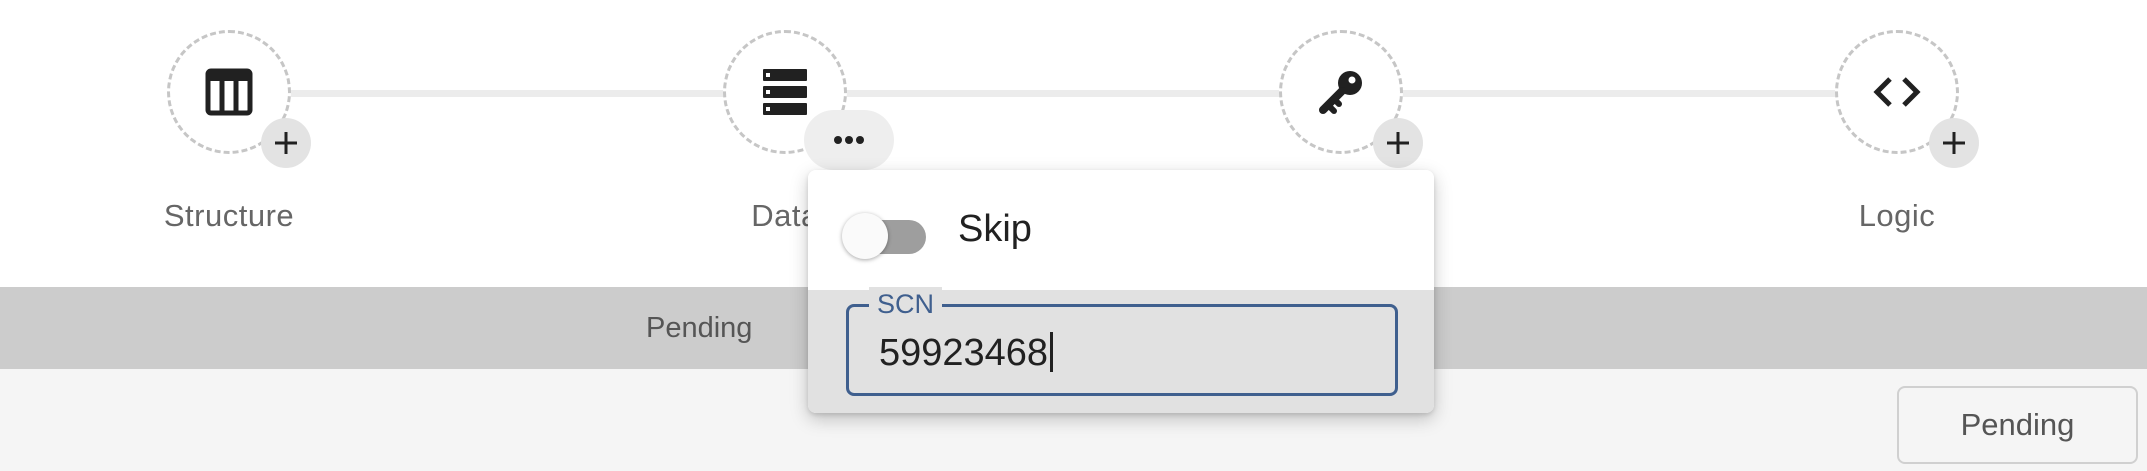  I want to click on step-key, so click(1351, 99).